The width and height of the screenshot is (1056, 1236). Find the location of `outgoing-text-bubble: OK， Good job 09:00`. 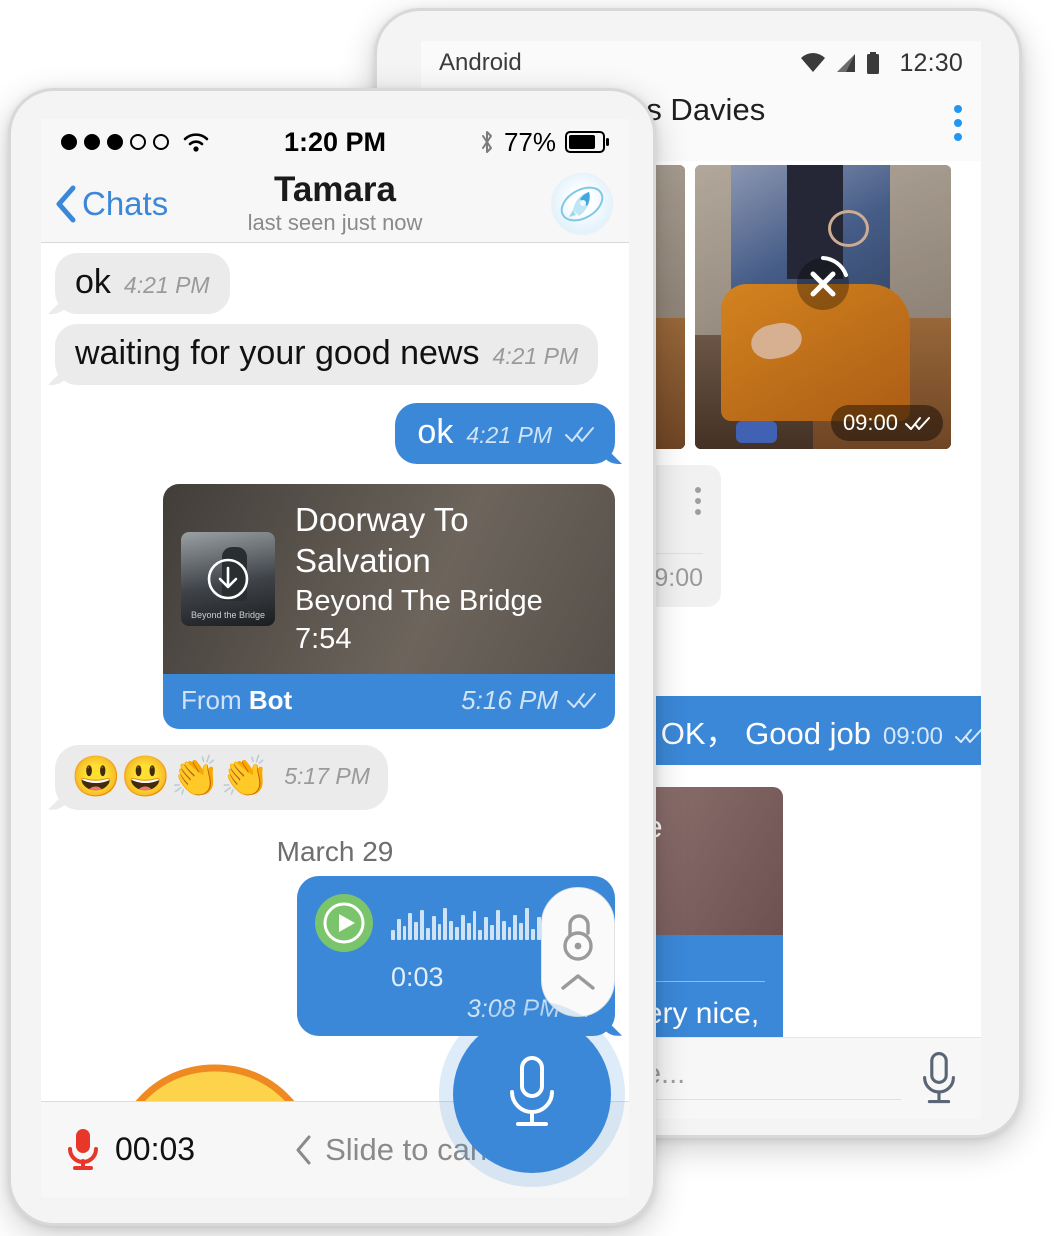

outgoing-text-bubble: OK， Good job 09:00 is located at coordinates (809, 730).